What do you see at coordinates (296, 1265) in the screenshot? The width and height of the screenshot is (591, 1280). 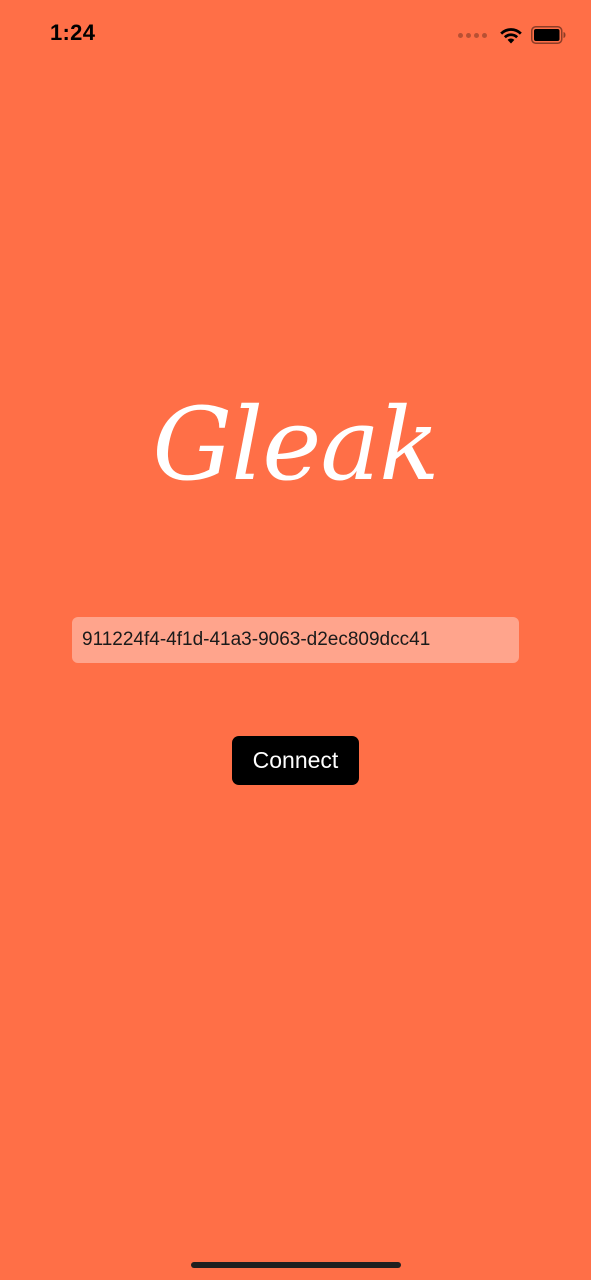 I see `home-indicator` at bounding box center [296, 1265].